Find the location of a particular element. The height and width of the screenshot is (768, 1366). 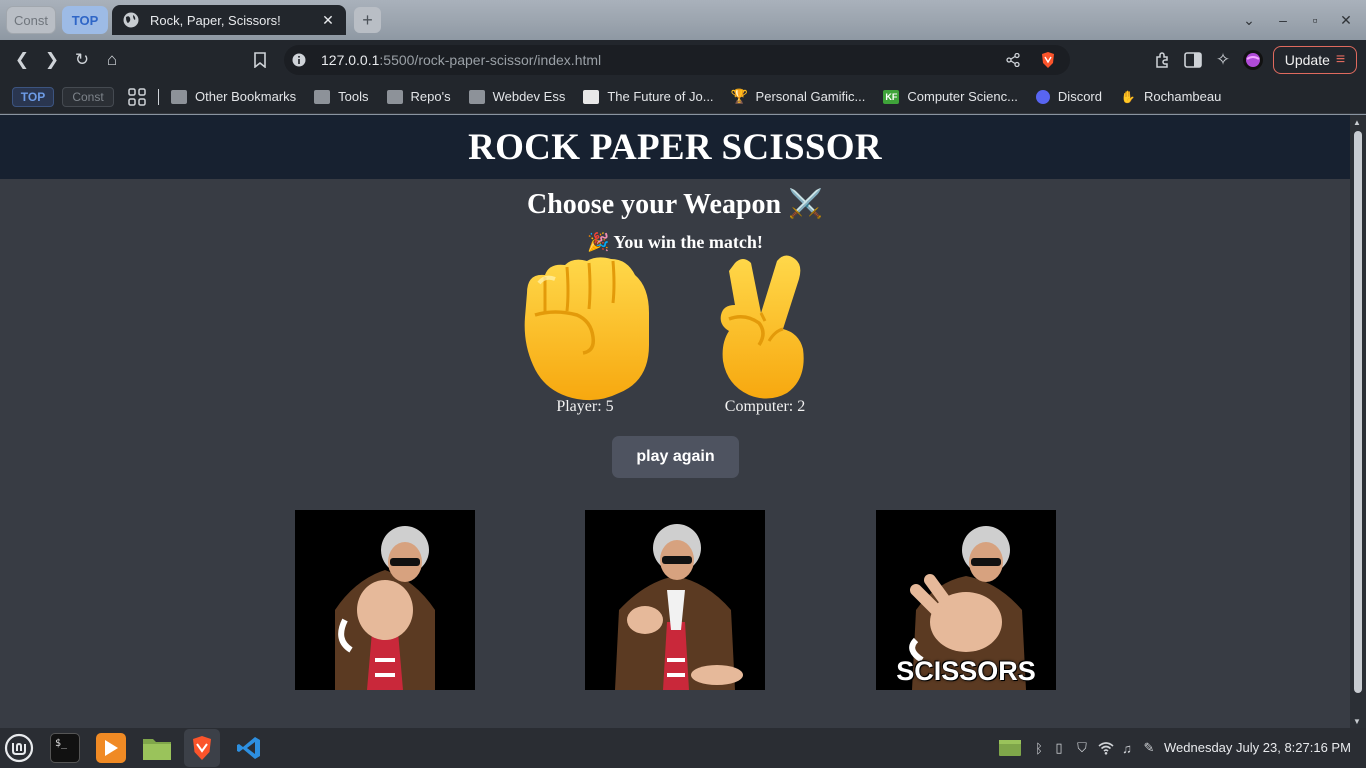

extensions-icon is located at coordinates (1163, 60).